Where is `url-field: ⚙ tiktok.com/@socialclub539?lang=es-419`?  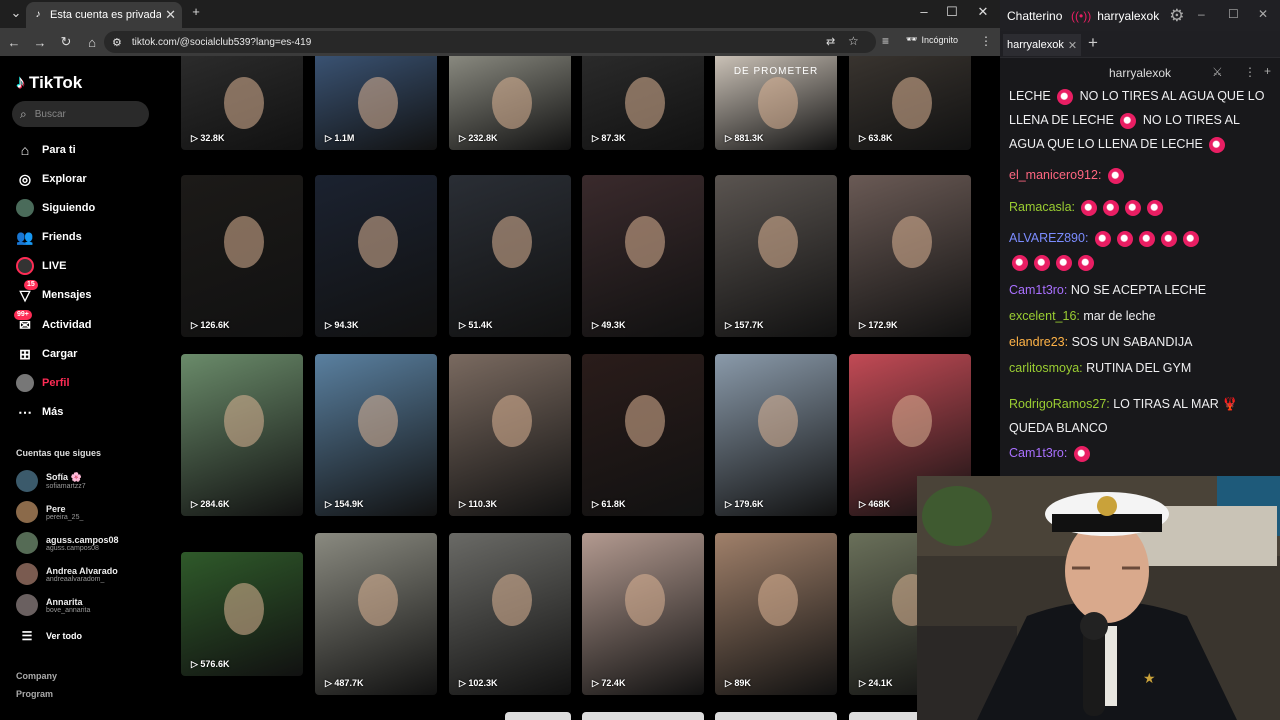
url-field: ⚙ tiktok.com/@socialclub539?lang=es-419 is located at coordinates (490, 42).